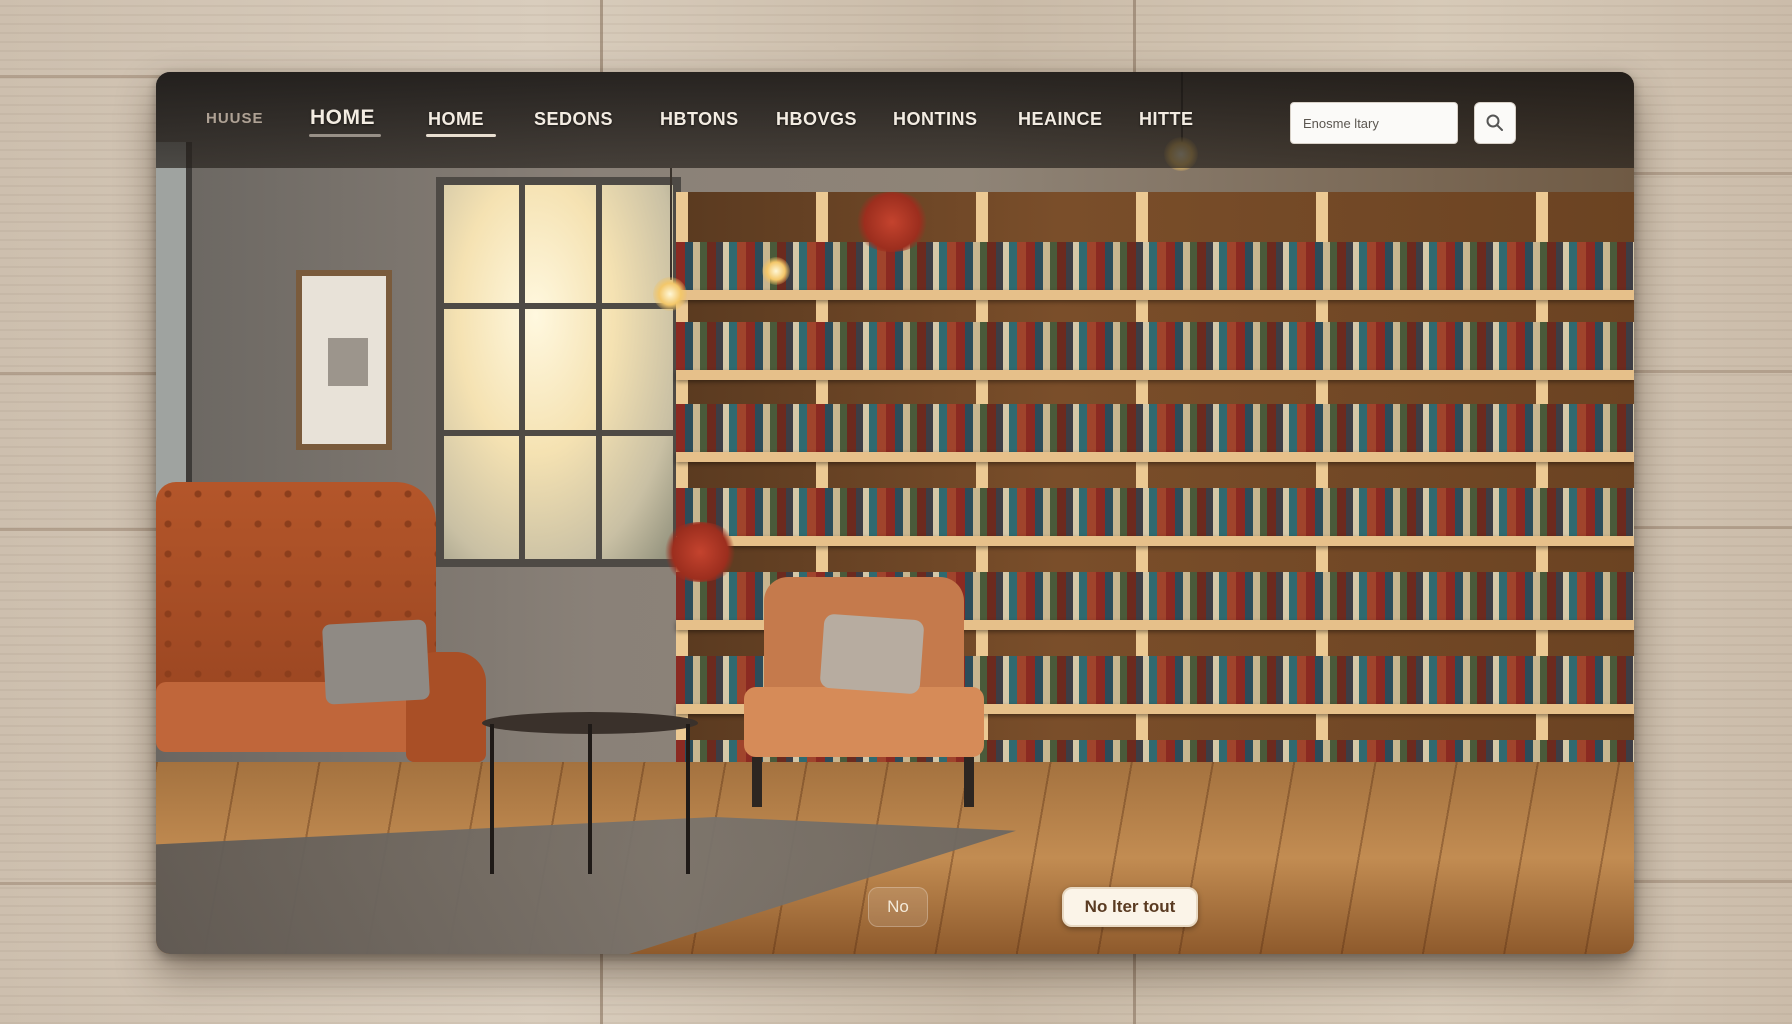 This screenshot has width=1792, height=1024. Describe the element at coordinates (461, 135) in the screenshot. I see `nav-active-underline` at that location.